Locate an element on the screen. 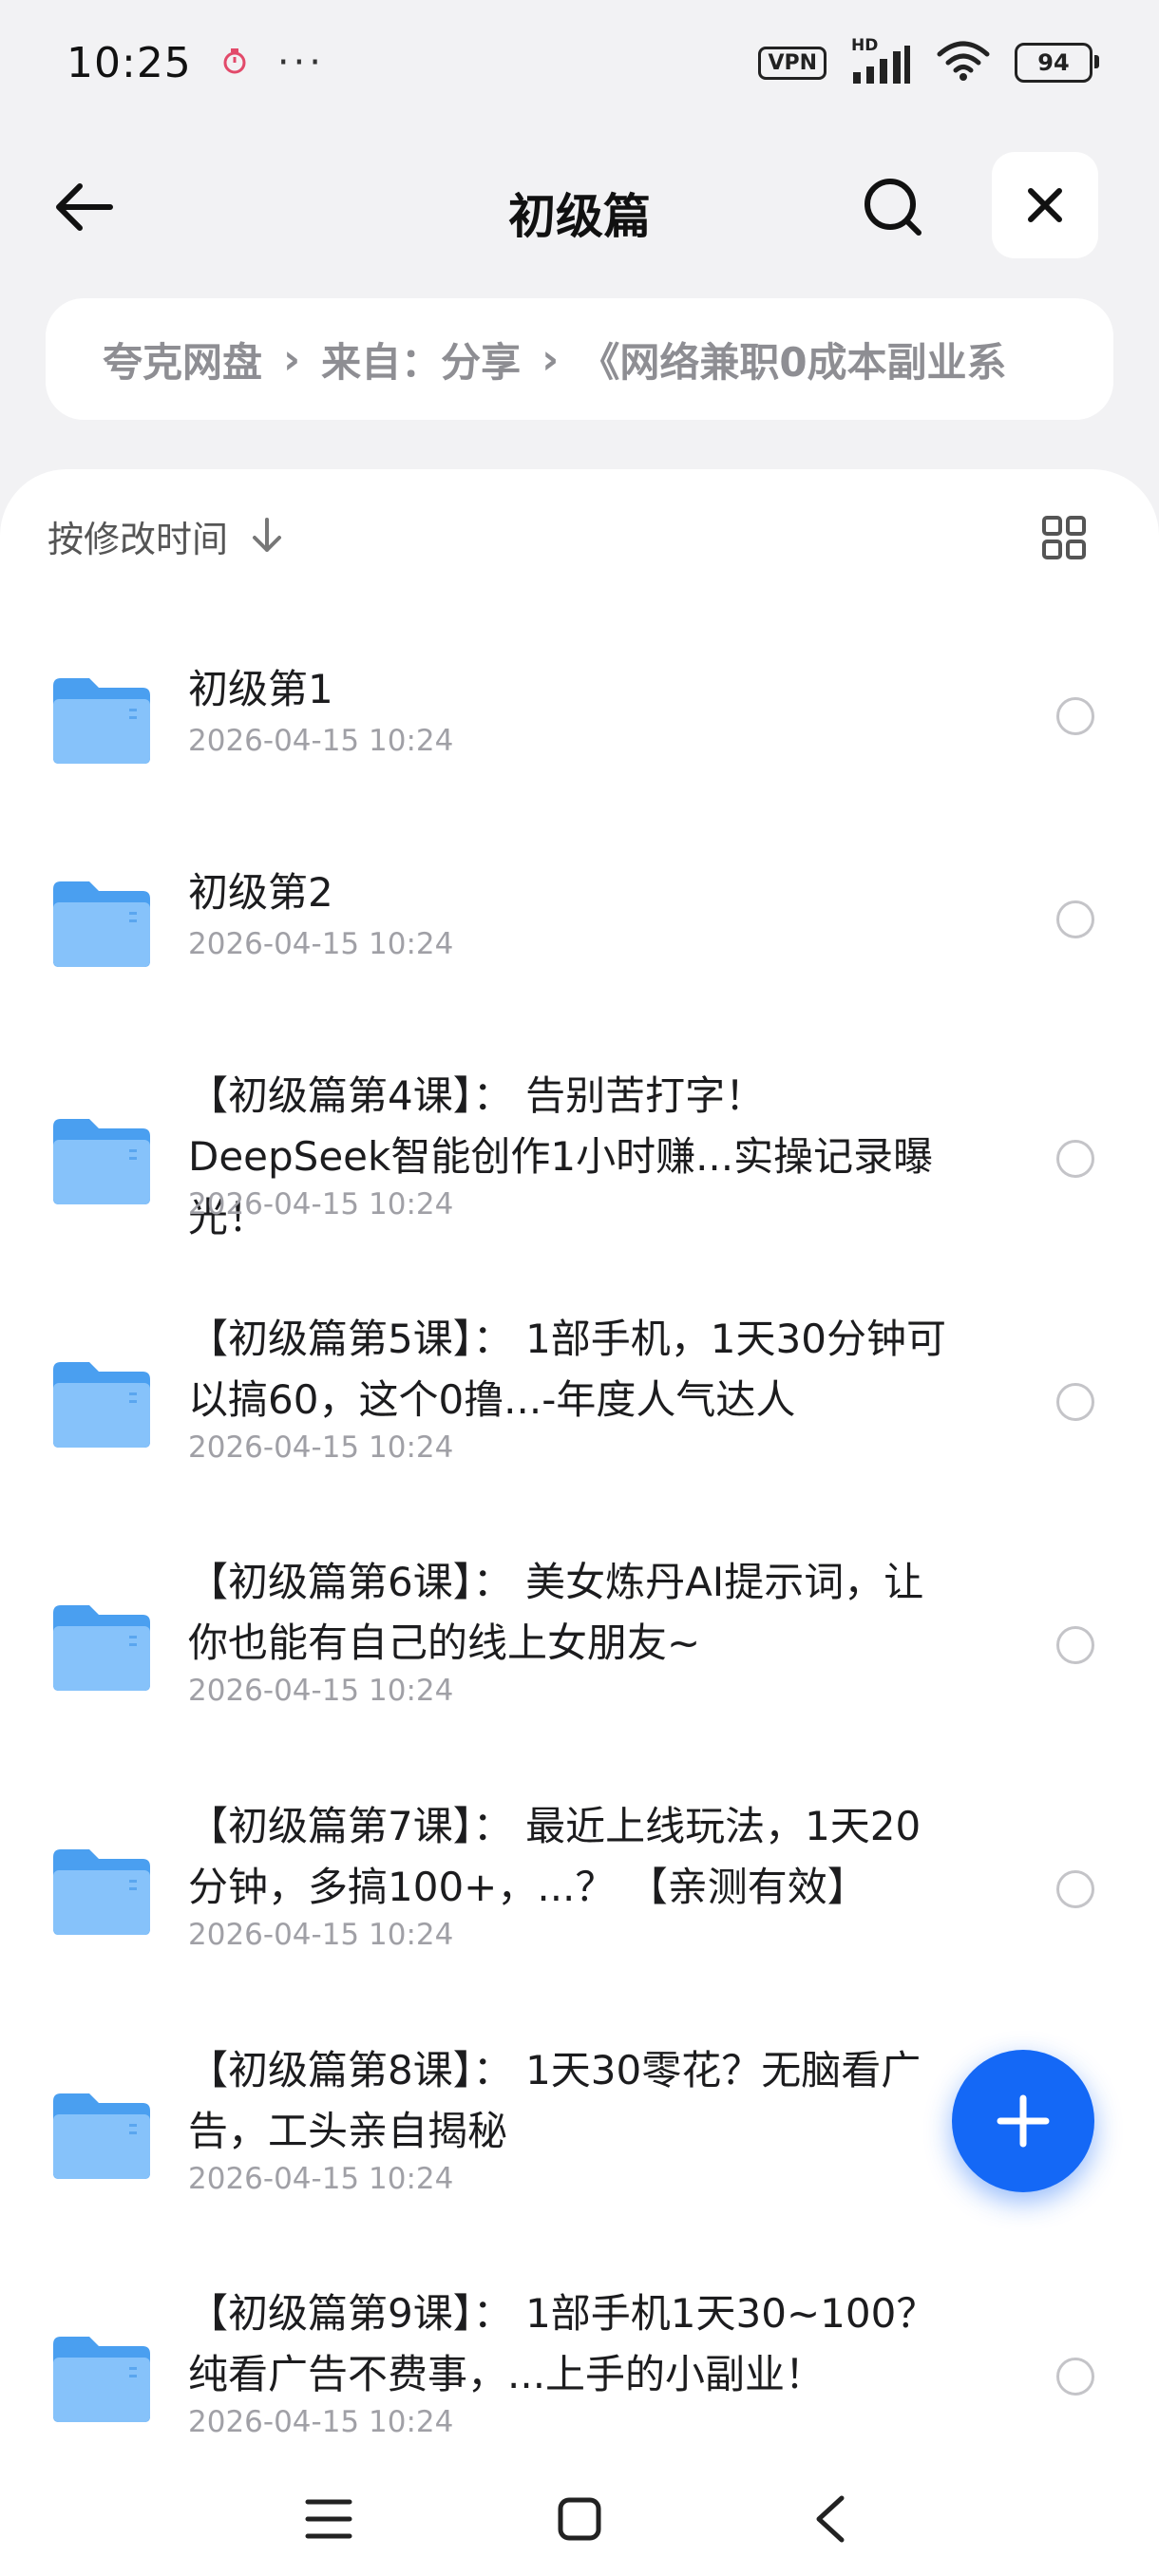  page-title: 初级篇 is located at coordinates (579, 216).